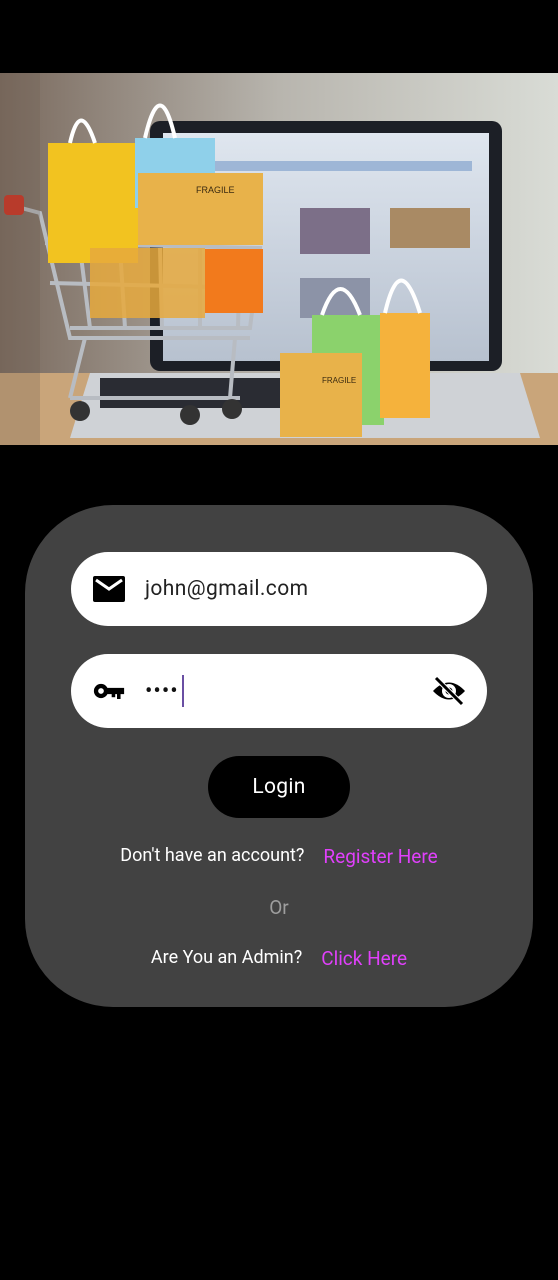  I want to click on password-input: ••••, so click(164, 691).